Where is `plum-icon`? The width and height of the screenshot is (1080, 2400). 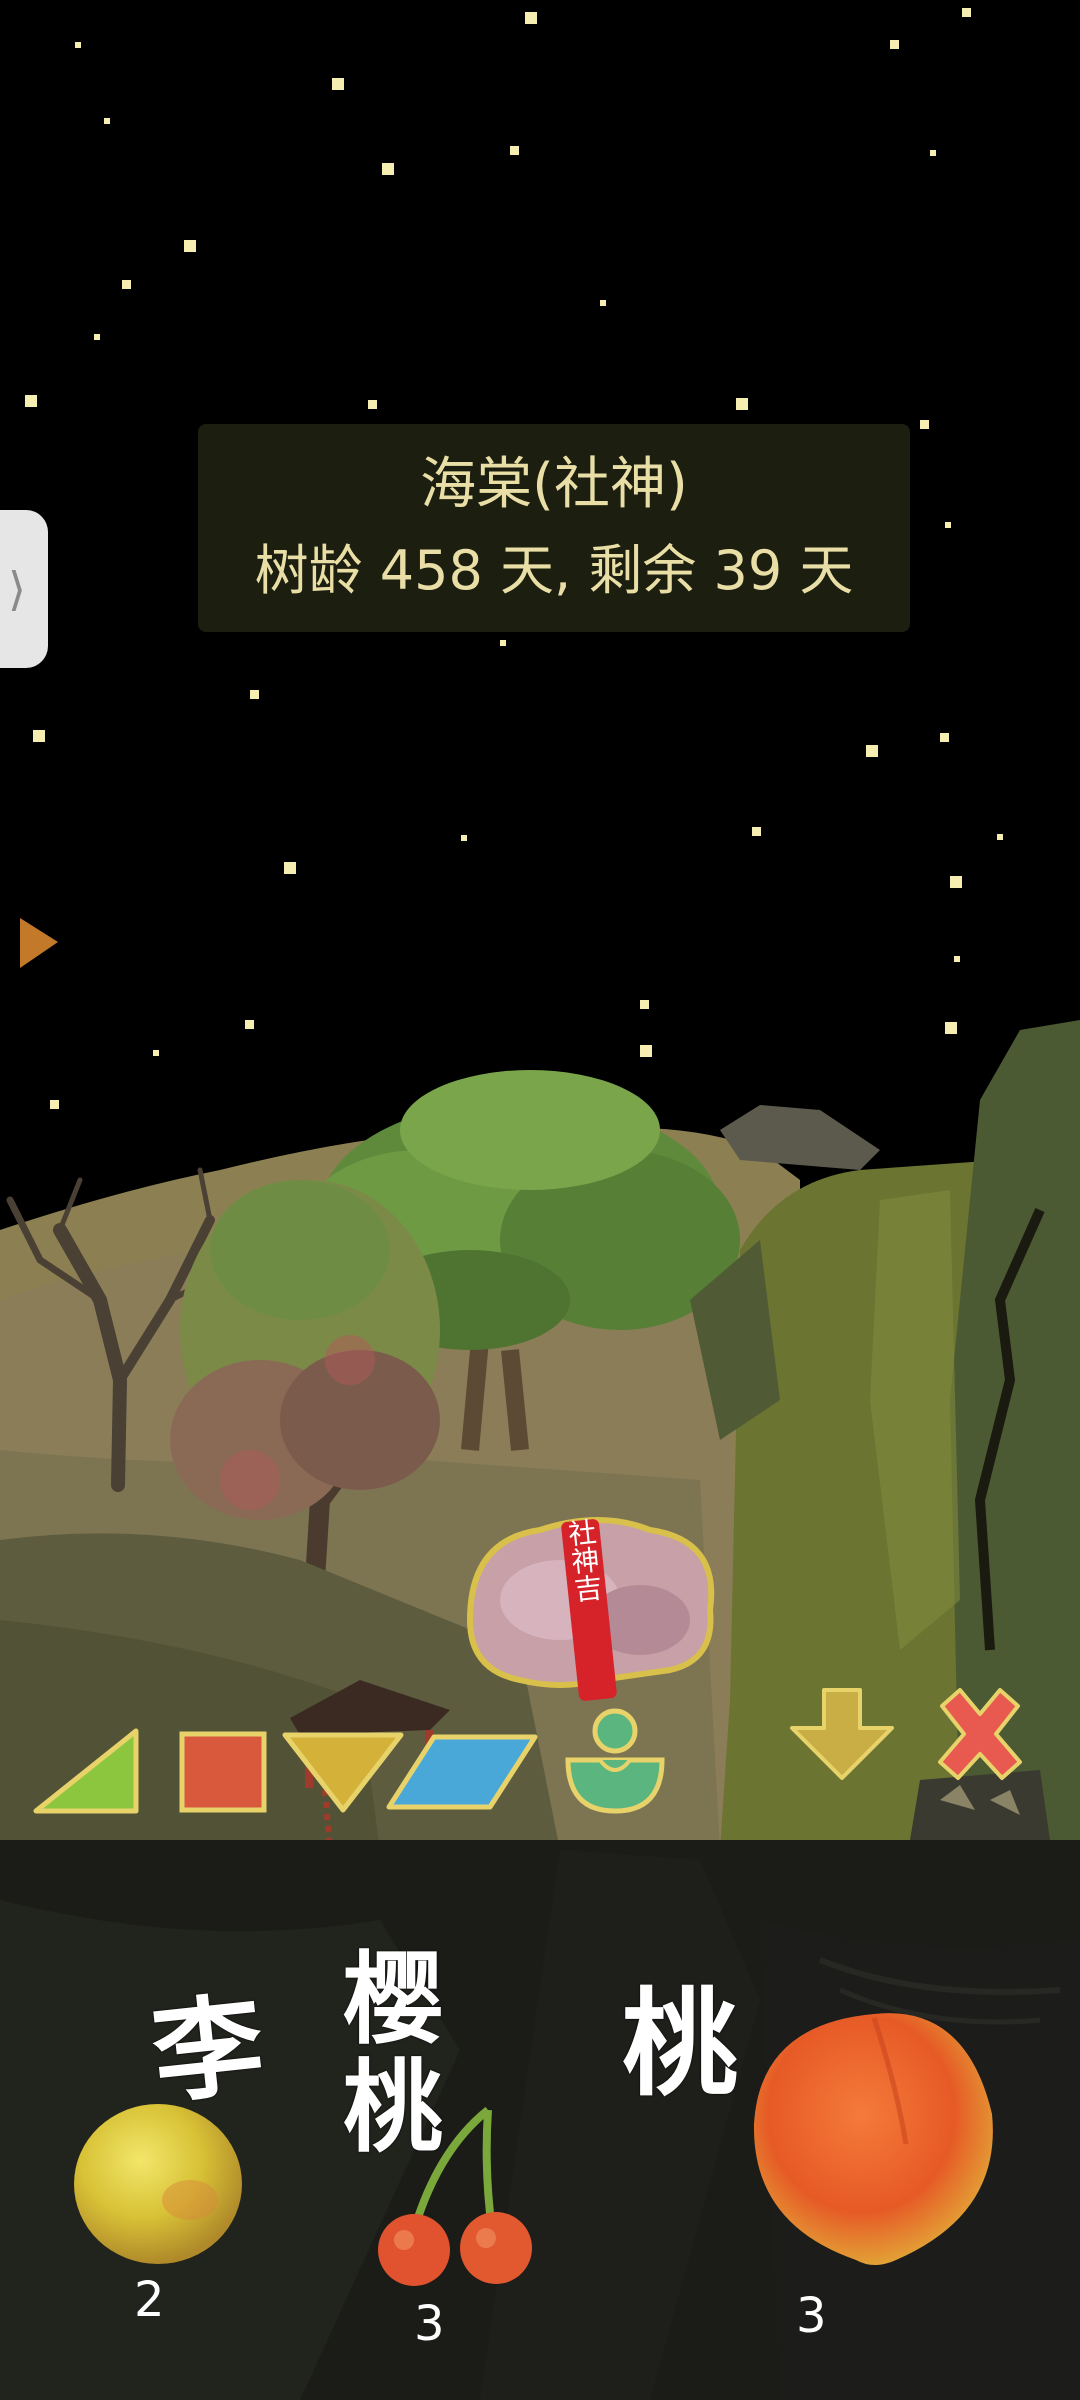 plum-icon is located at coordinates (158, 2184).